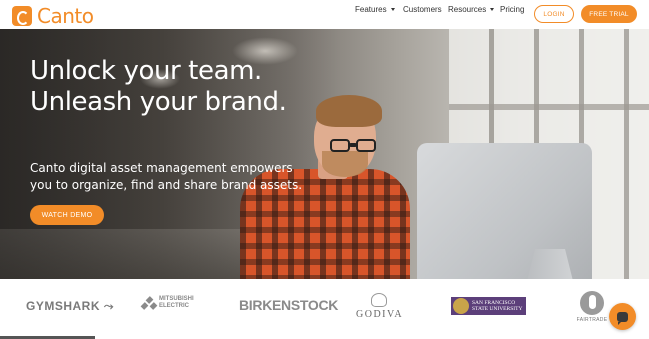 Image resolution: width=649 pixels, height=339 pixels. What do you see at coordinates (63, 306) in the screenshot?
I see `logo-gymshark-text: GYMSHARK` at bounding box center [63, 306].